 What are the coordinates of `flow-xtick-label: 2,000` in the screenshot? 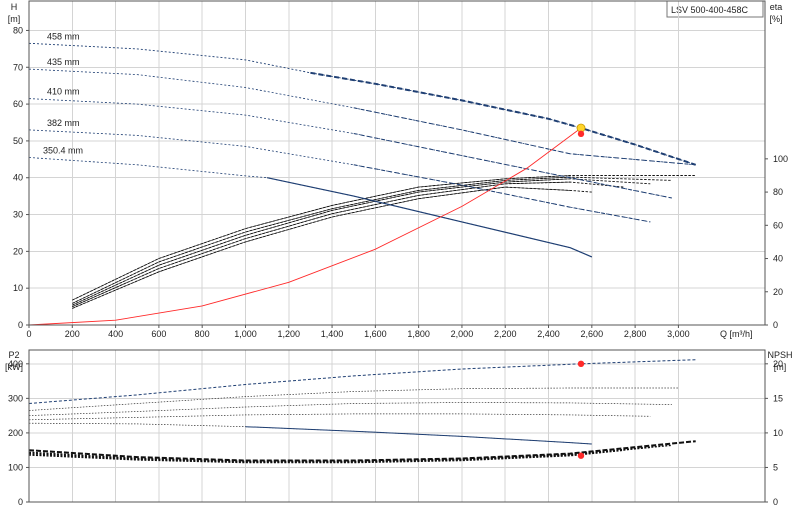 It's located at (462, 334).